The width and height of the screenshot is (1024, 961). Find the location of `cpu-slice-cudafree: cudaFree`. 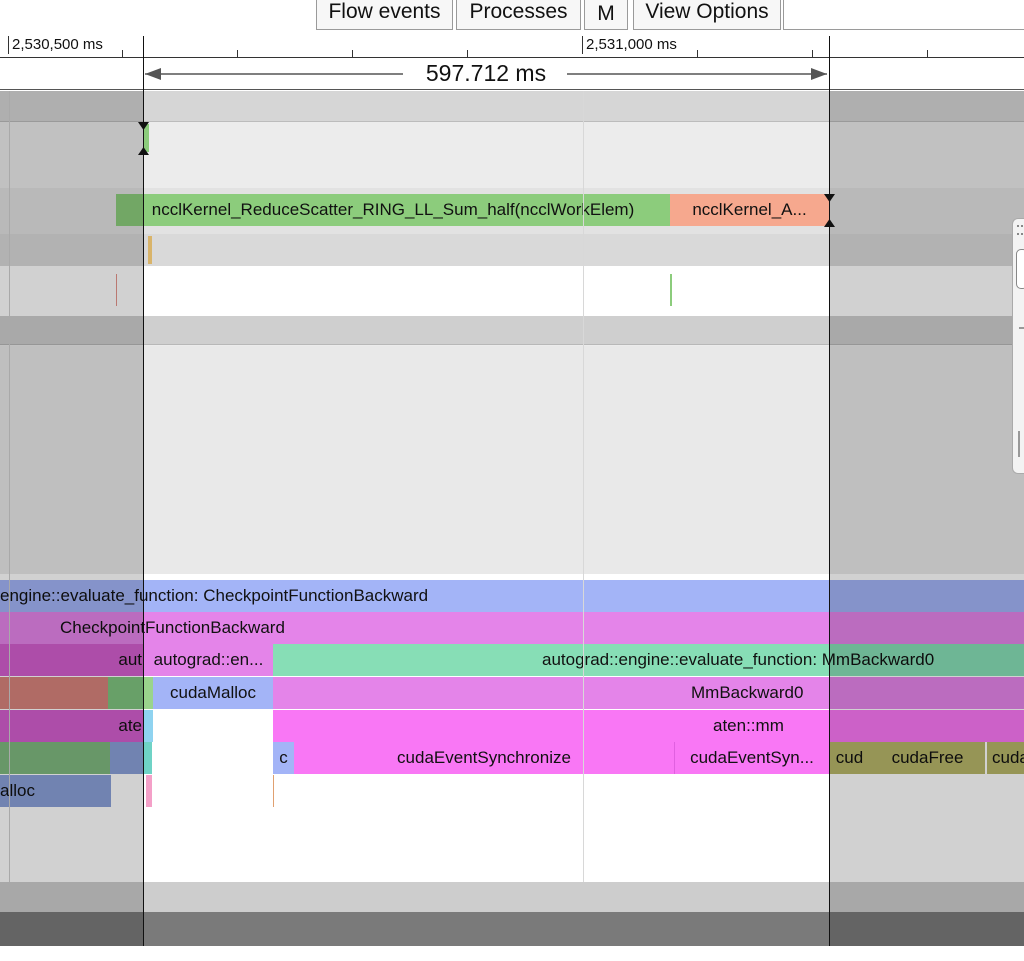

cpu-slice-cudafree: cudaFree is located at coordinates (927, 758).